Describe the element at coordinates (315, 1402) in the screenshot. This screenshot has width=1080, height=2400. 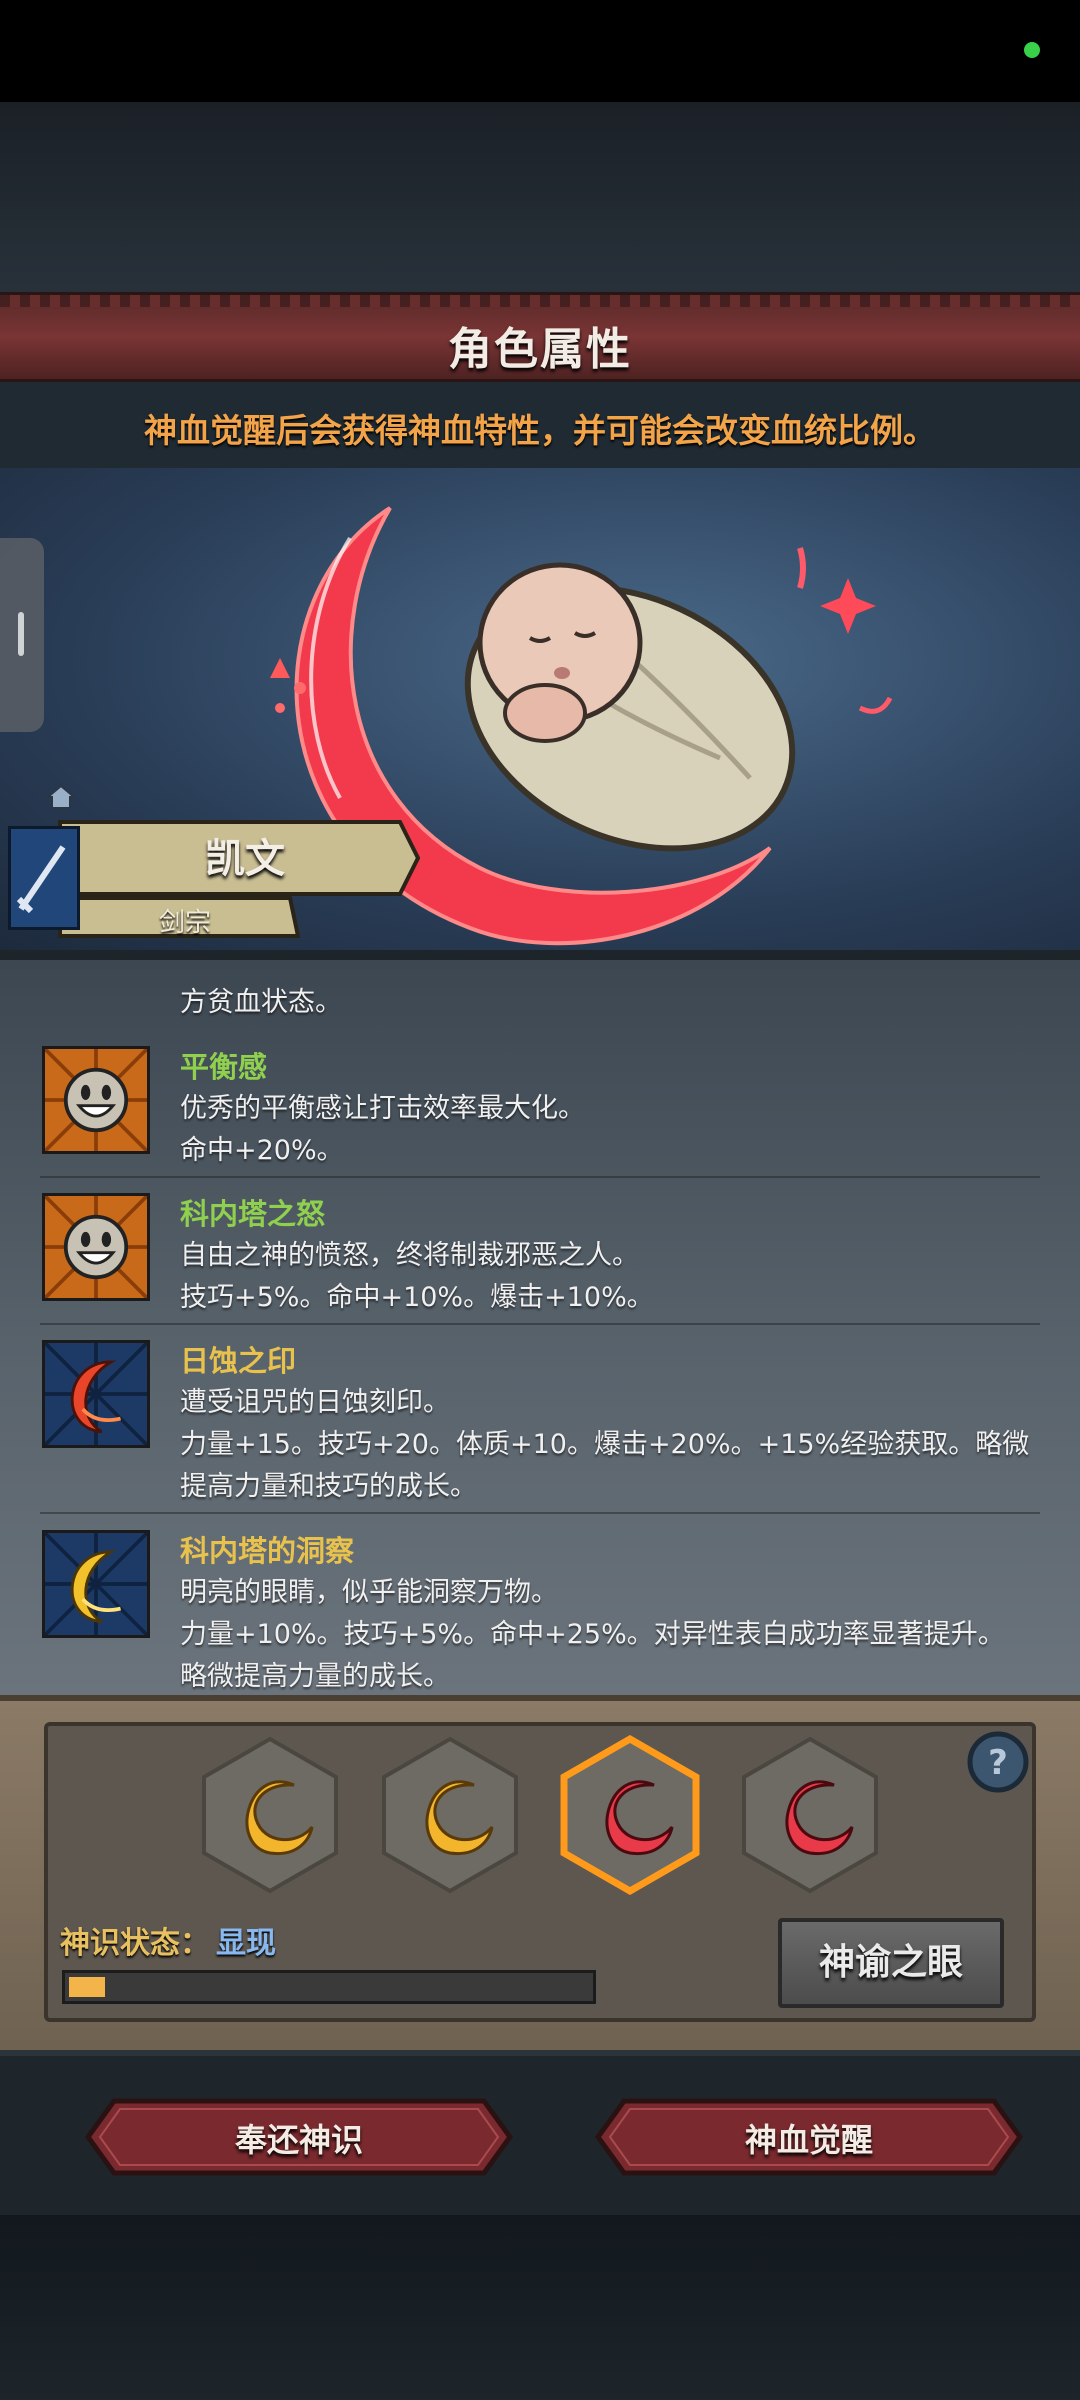
I see `trait-description-line: 遭受诅咒的日蚀刻印。` at that location.